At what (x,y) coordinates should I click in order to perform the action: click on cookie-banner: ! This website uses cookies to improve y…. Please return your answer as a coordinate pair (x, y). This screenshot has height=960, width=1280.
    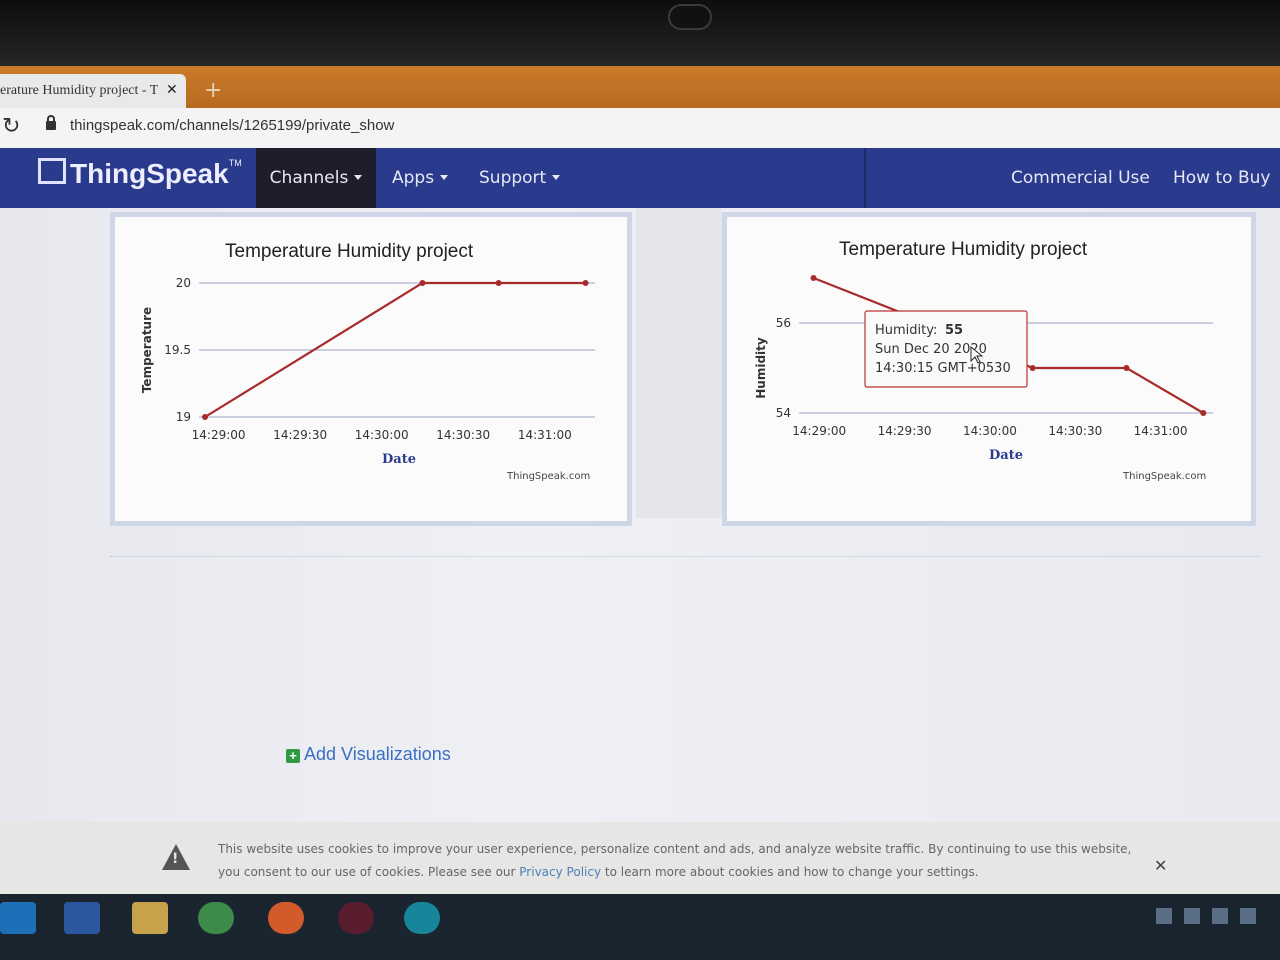
    Looking at the image, I should click on (640, 858).